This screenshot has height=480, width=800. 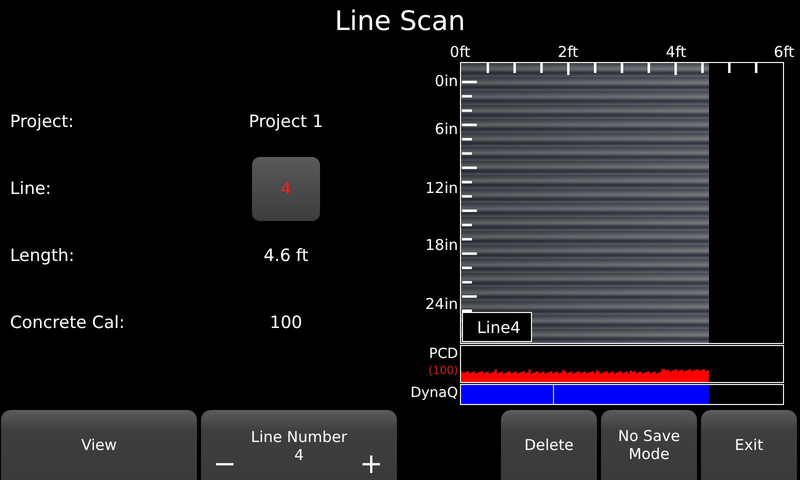 I want to click on minus-button: −, so click(x=224, y=464).